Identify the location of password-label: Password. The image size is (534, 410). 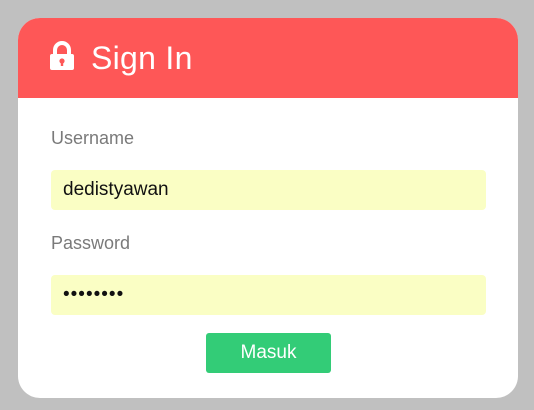
(91, 243).